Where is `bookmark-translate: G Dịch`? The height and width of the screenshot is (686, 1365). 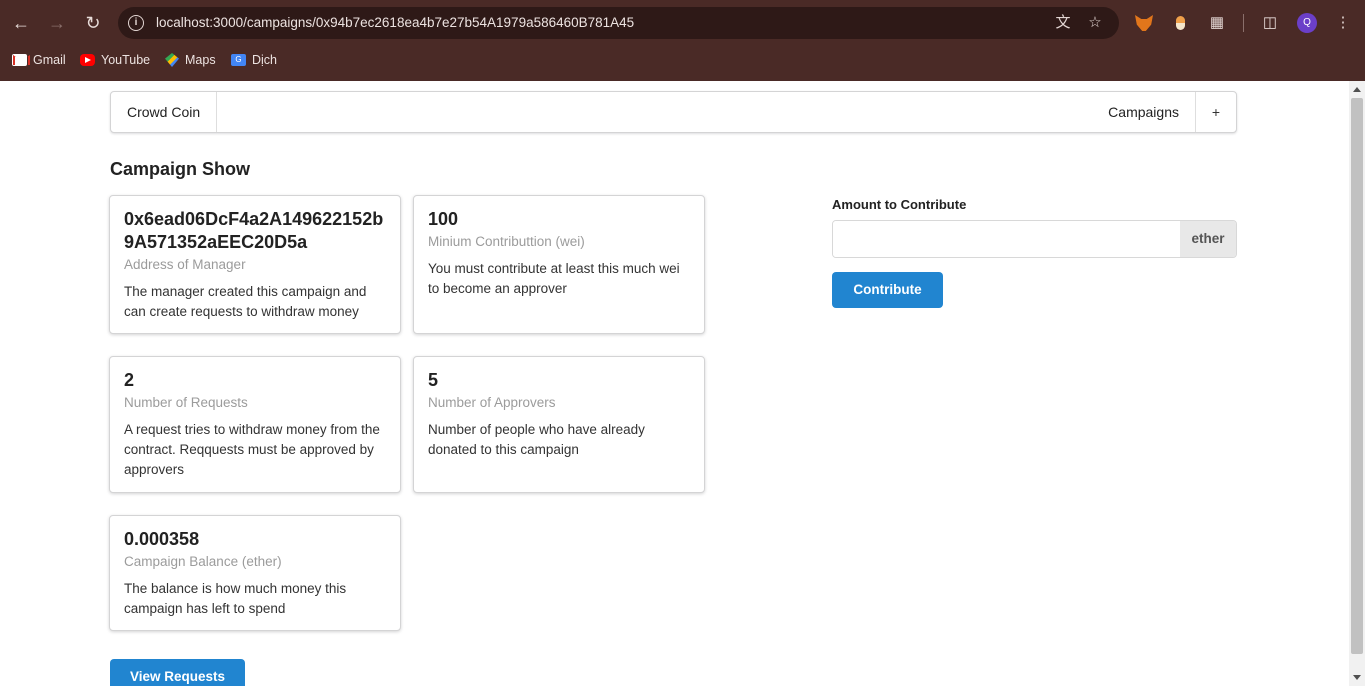
bookmark-translate: G Dịch is located at coordinates (254, 60).